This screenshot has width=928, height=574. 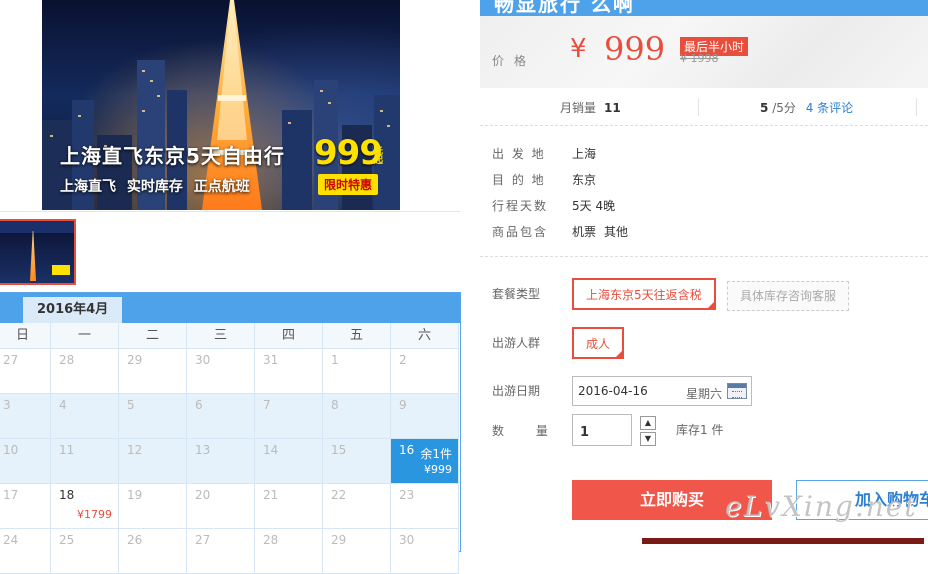 I want to click on price-box: 价格 ¥ 999 最后半小时 ¥ 1998, so click(x=704, y=52).